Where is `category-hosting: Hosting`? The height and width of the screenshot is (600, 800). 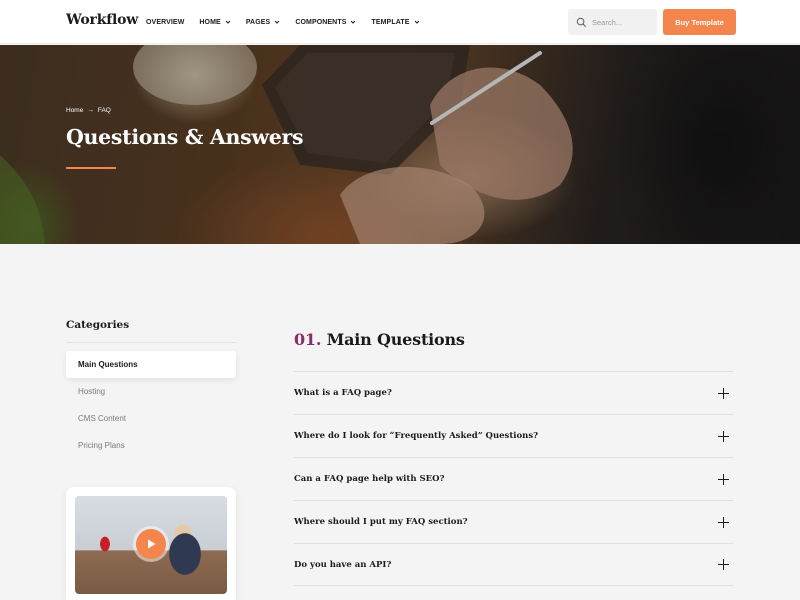 category-hosting: Hosting is located at coordinates (151, 391).